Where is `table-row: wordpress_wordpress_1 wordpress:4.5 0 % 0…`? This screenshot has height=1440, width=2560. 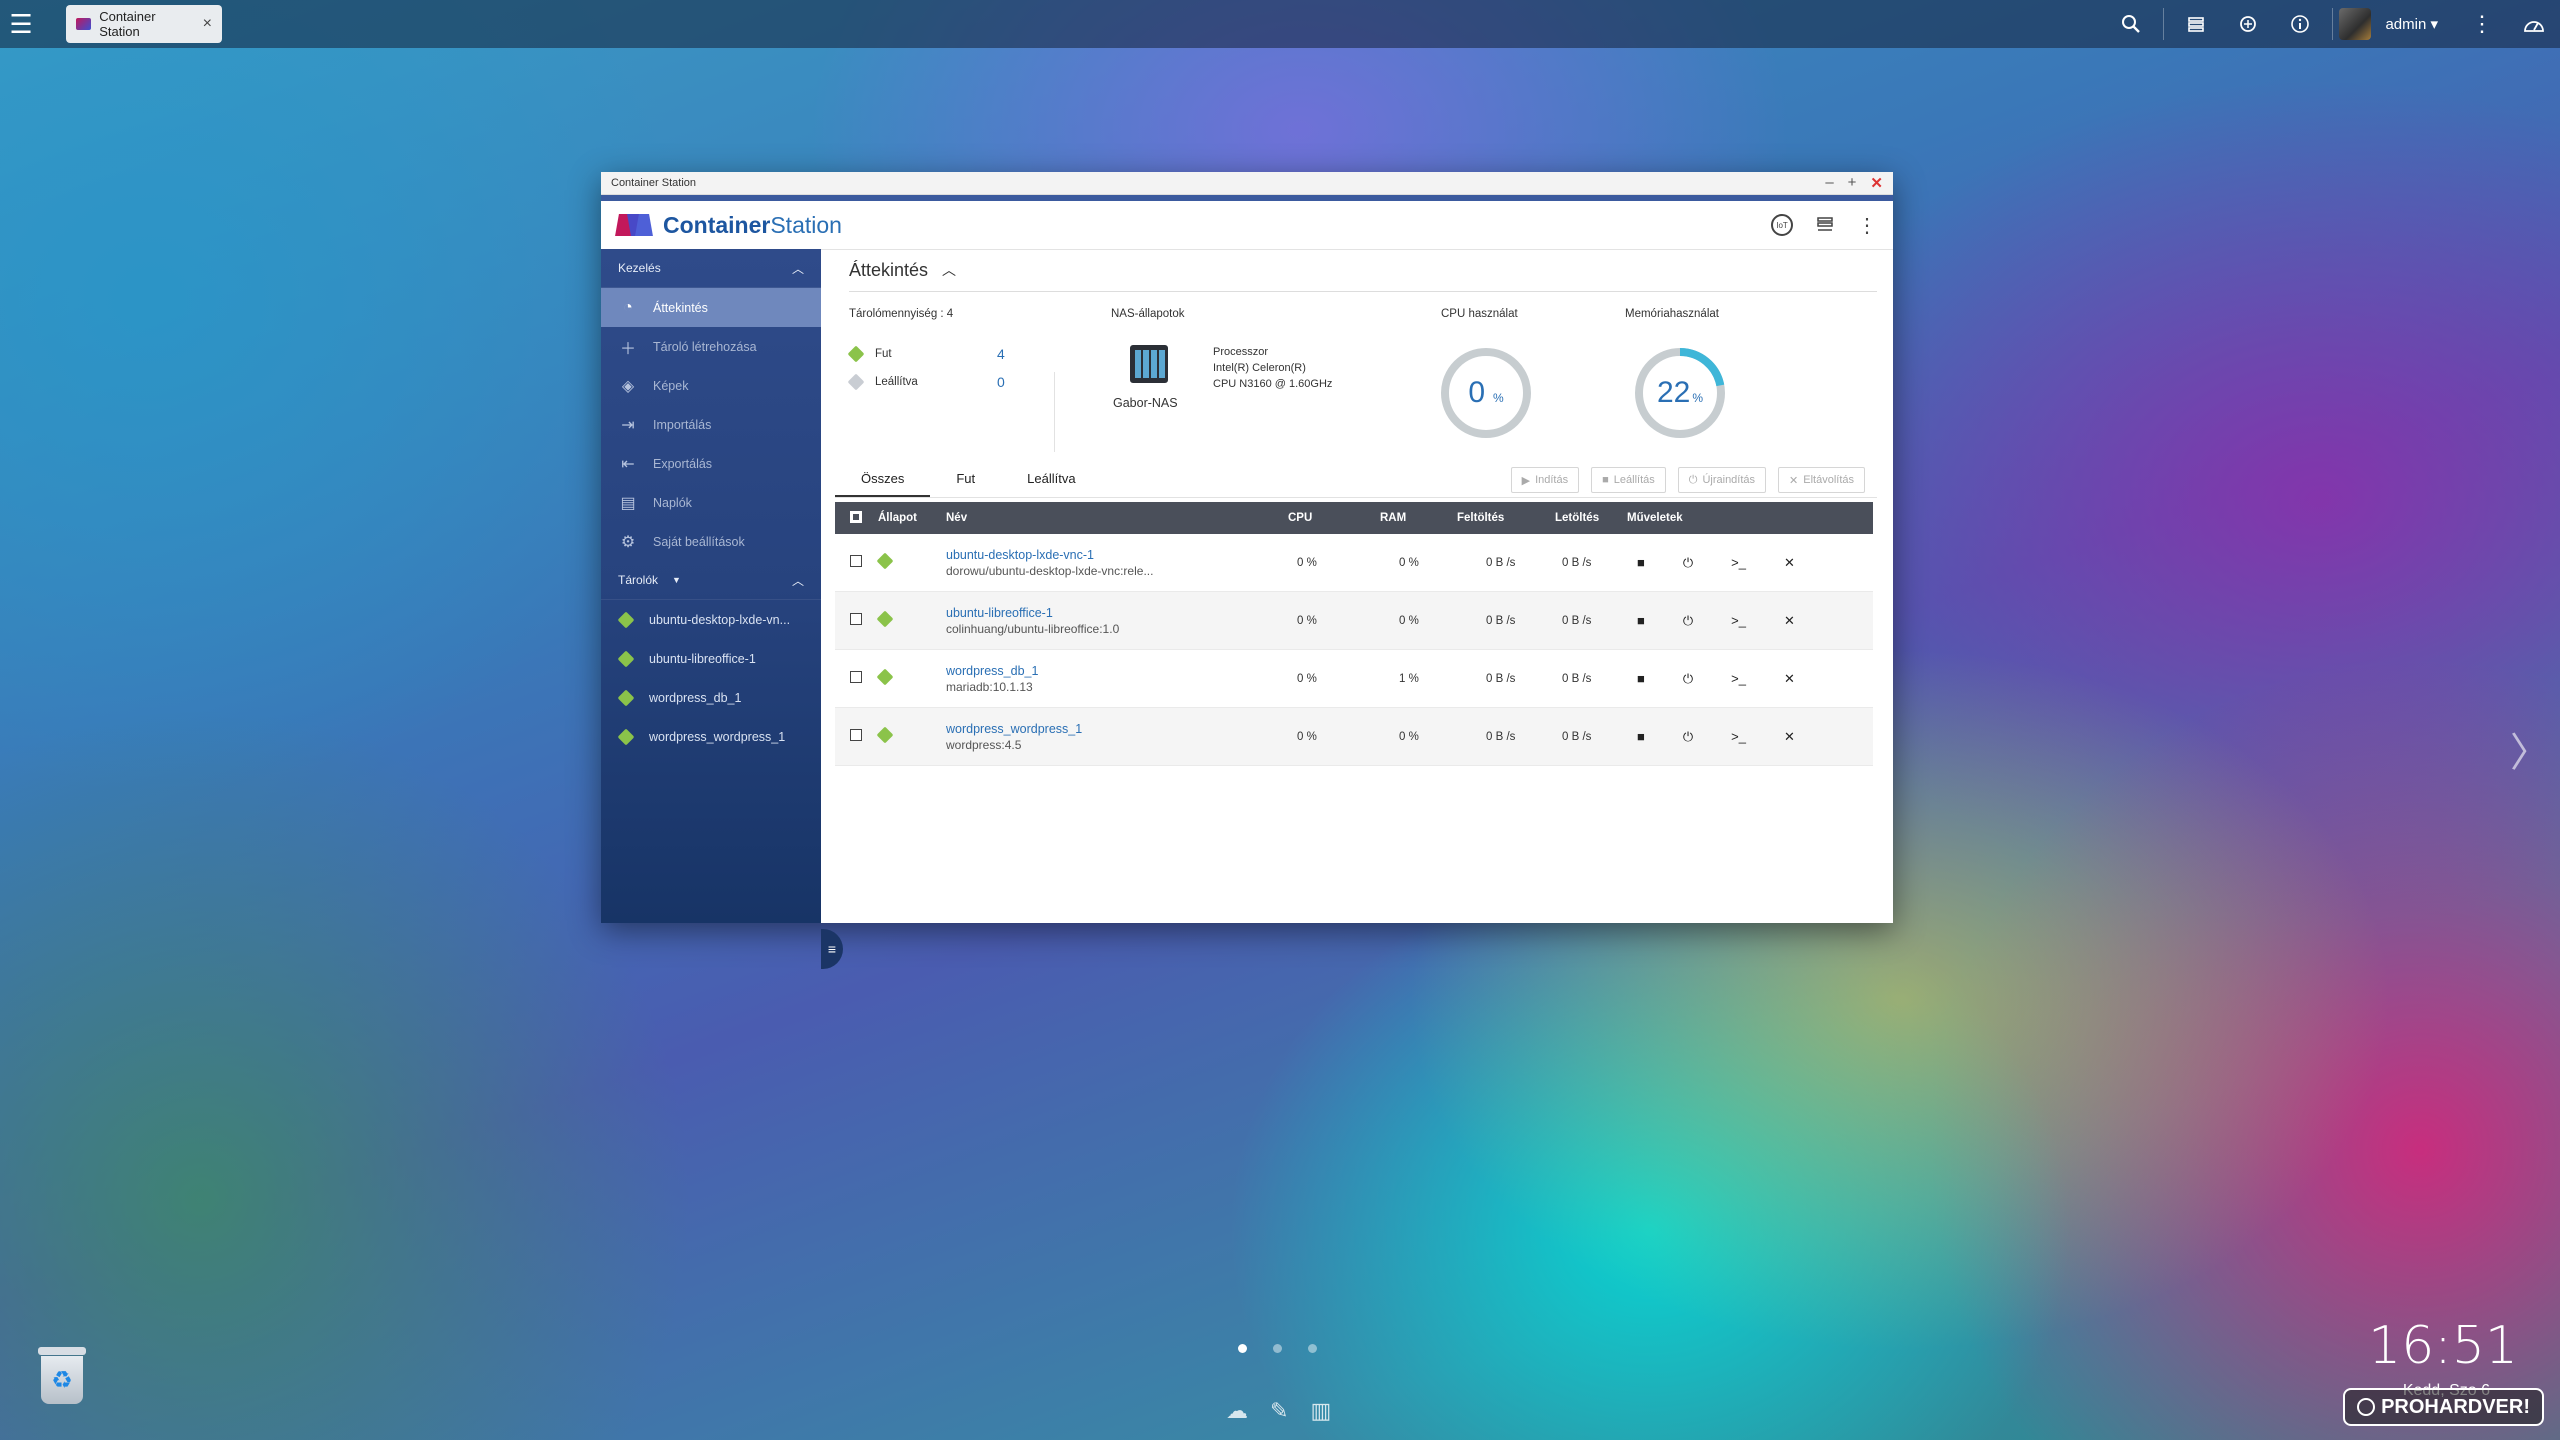 table-row: wordpress_wordpress_1 wordpress:4.5 0 % 0… is located at coordinates (1354, 736).